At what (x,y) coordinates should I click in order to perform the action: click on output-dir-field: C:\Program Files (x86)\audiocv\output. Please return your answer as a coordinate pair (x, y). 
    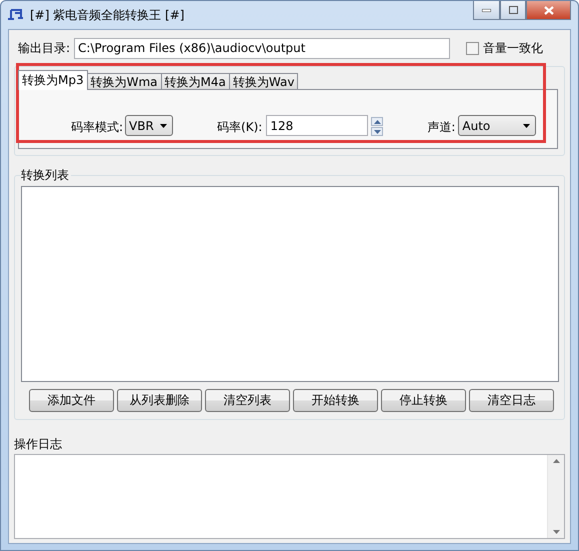
    Looking at the image, I should click on (262, 48).